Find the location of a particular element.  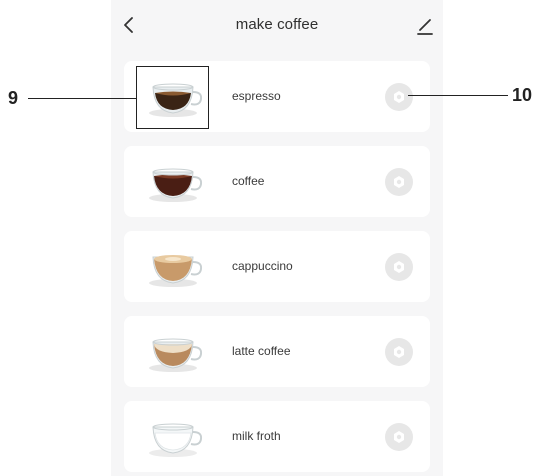

callout-number-right: 10 is located at coordinates (522, 95).